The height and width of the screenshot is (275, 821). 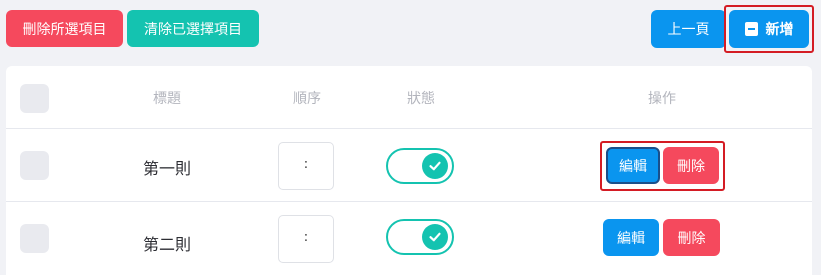 What do you see at coordinates (307, 99) in the screenshot?
I see `header-order: 順序` at bounding box center [307, 99].